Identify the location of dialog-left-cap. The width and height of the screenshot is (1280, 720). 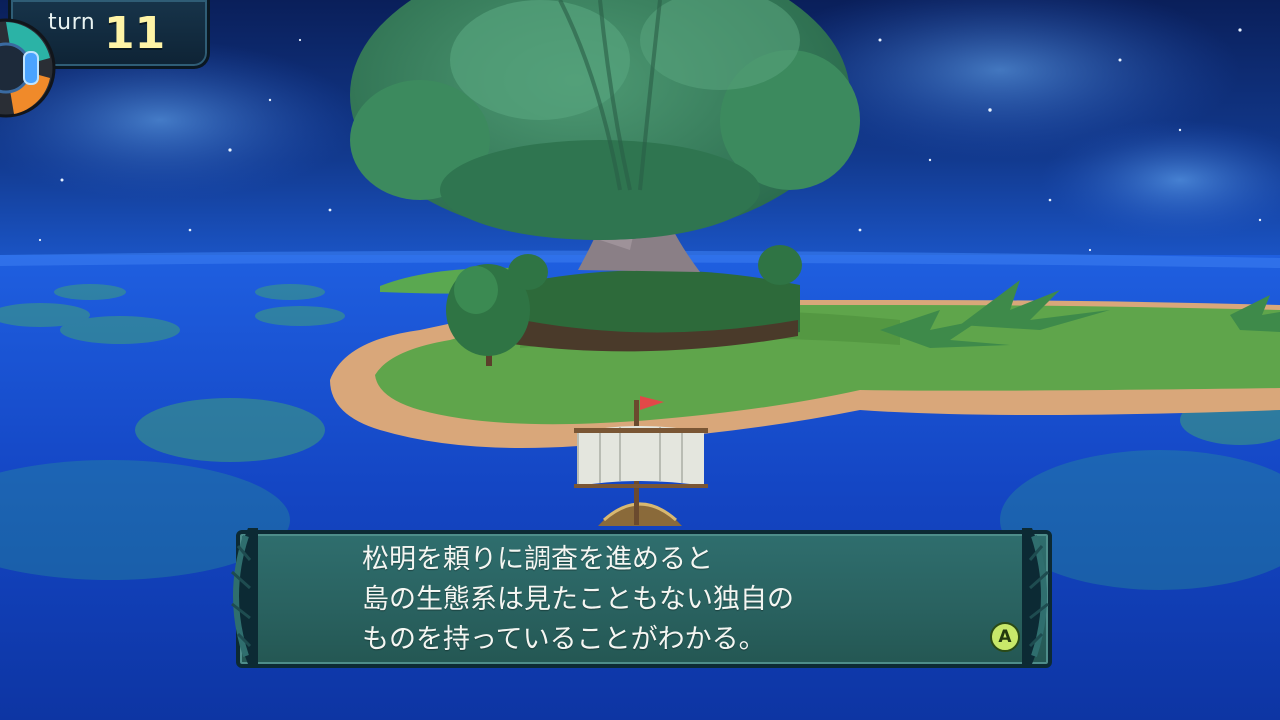
(244, 596).